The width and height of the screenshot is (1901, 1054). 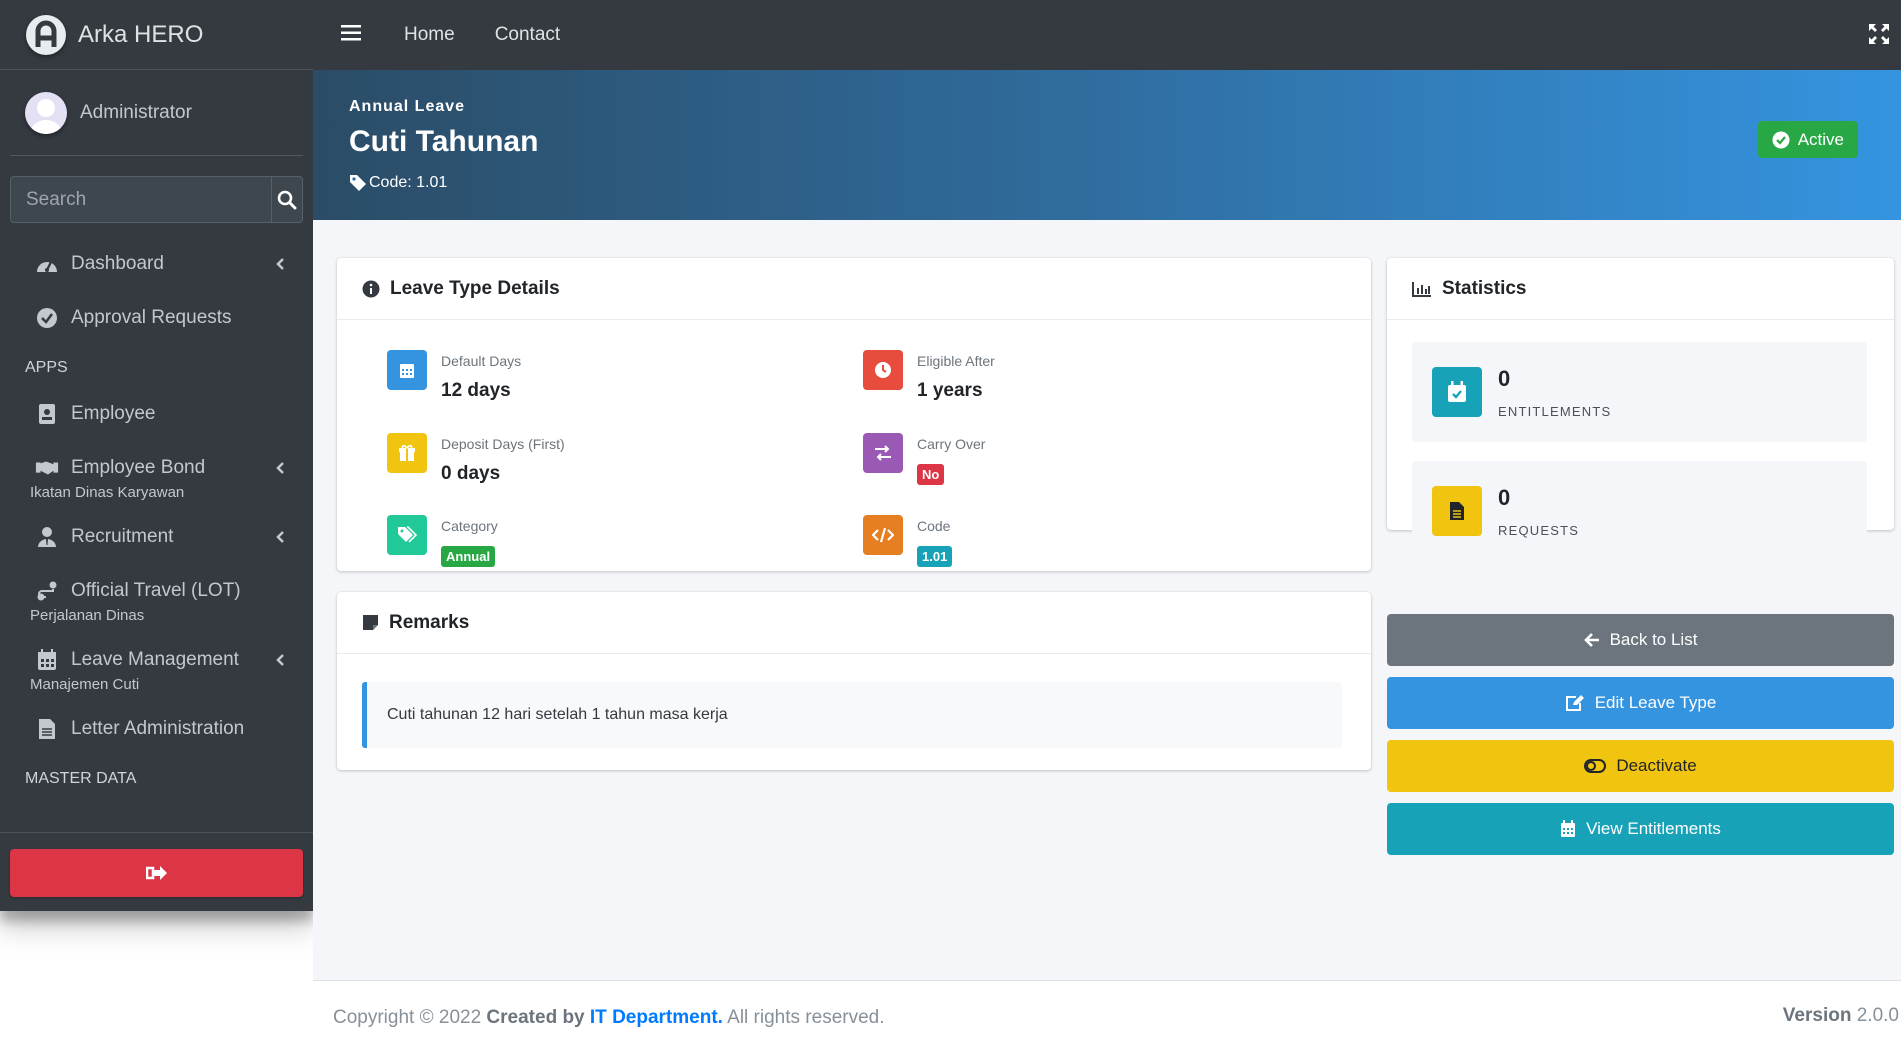 What do you see at coordinates (931, 474) in the screenshot?
I see `carry-over-badge: No` at bounding box center [931, 474].